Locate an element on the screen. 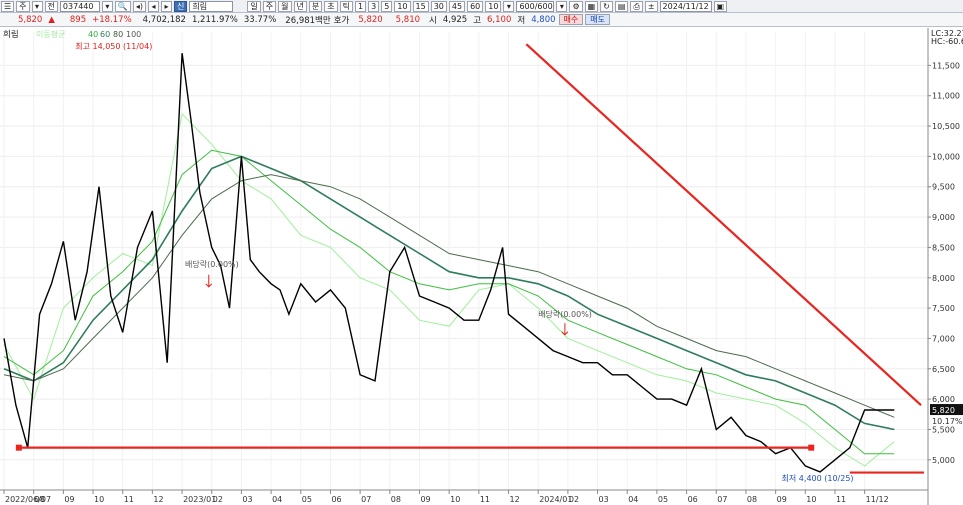 The image size is (963, 505). legend-ma-80: 80 is located at coordinates (118, 34).